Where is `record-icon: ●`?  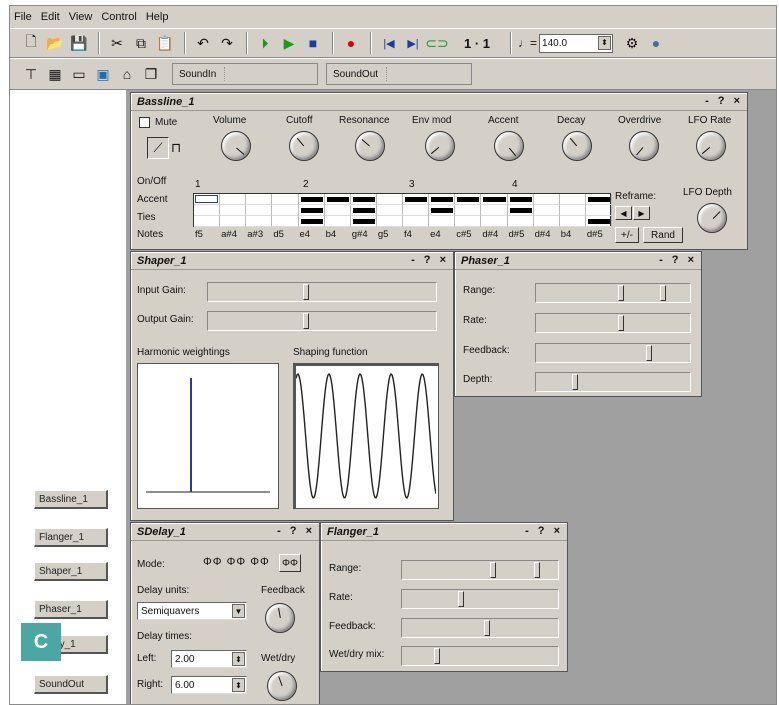
record-icon: ● is located at coordinates (351, 43).